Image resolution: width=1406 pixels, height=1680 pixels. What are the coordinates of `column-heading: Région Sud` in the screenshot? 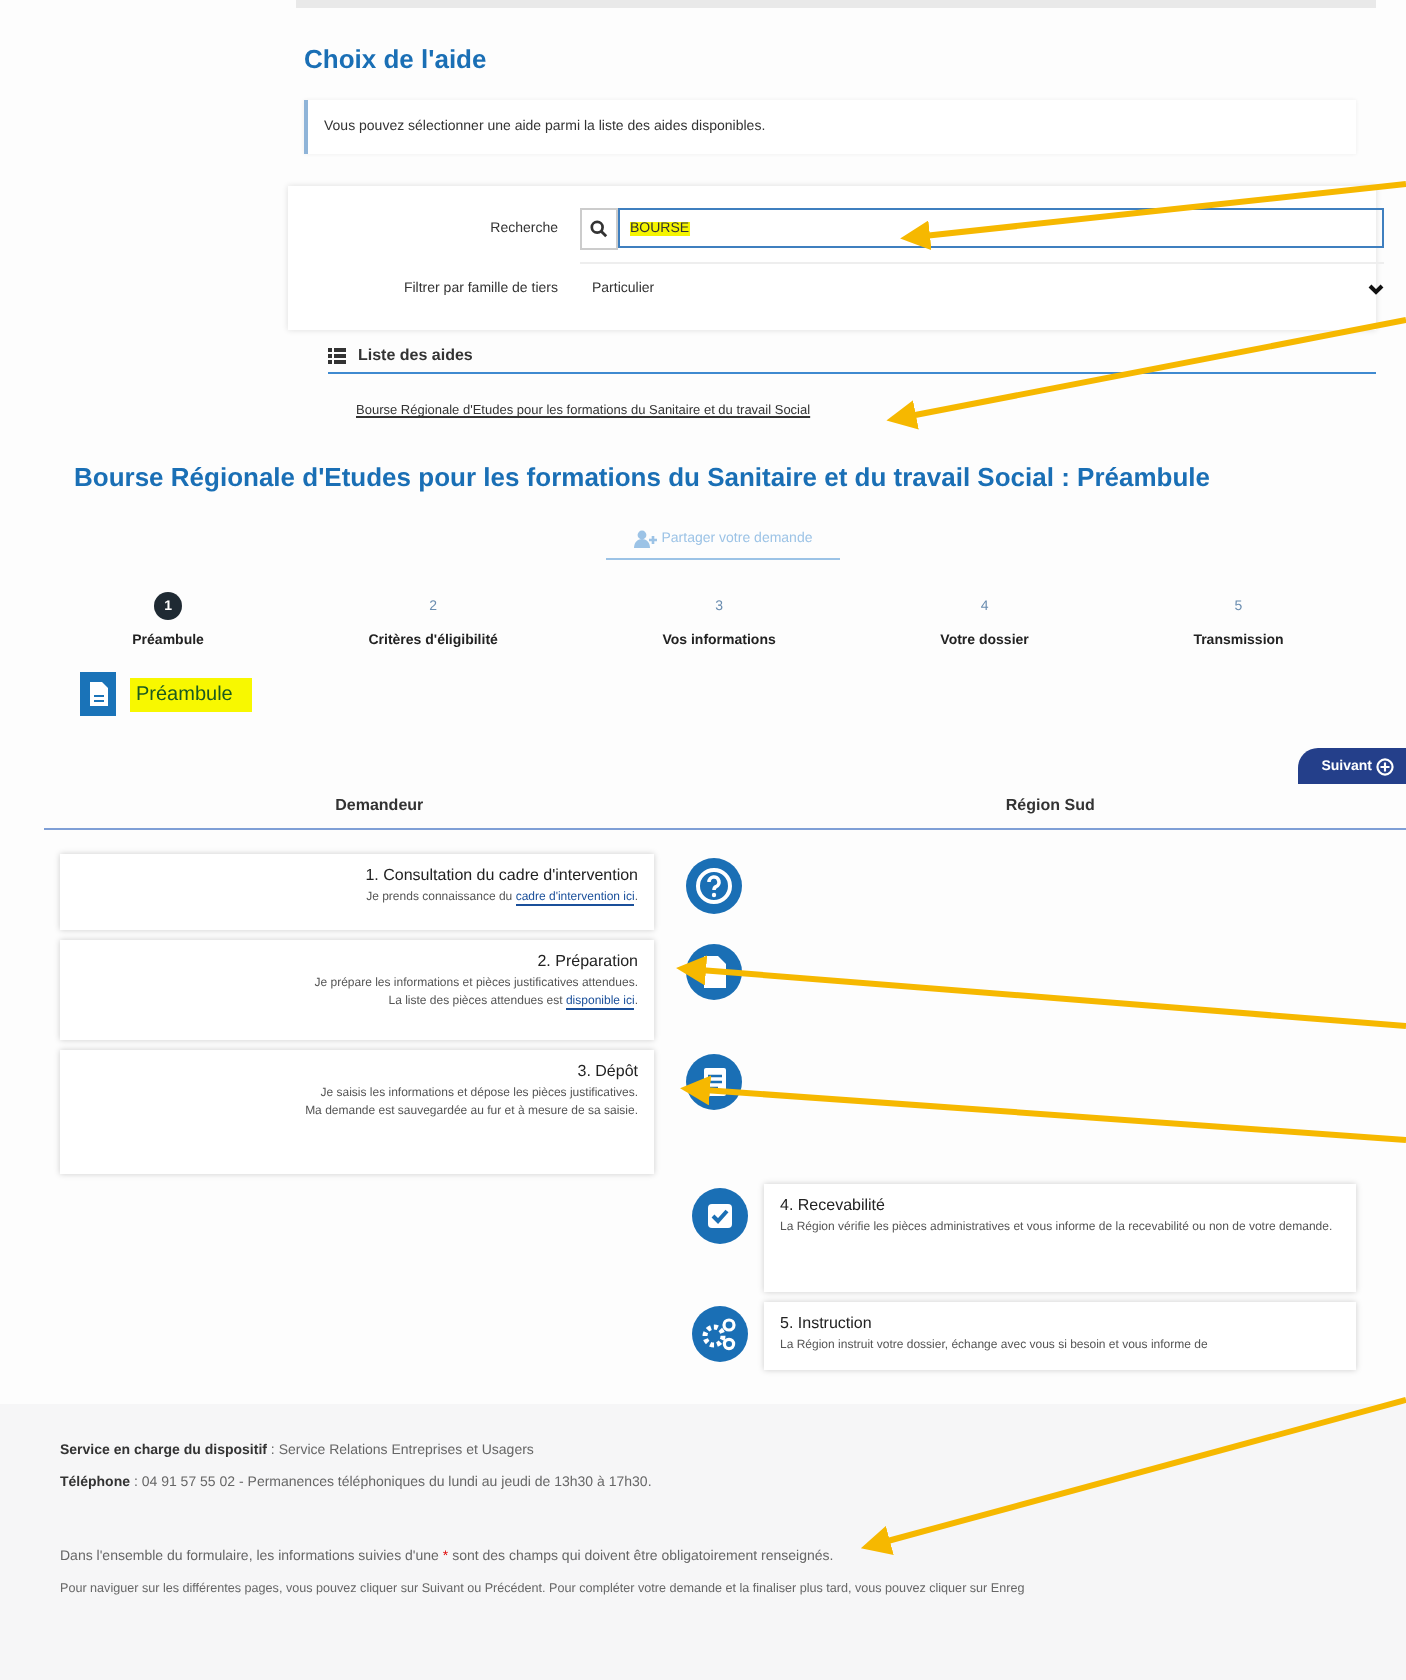 It's located at (1050, 805).